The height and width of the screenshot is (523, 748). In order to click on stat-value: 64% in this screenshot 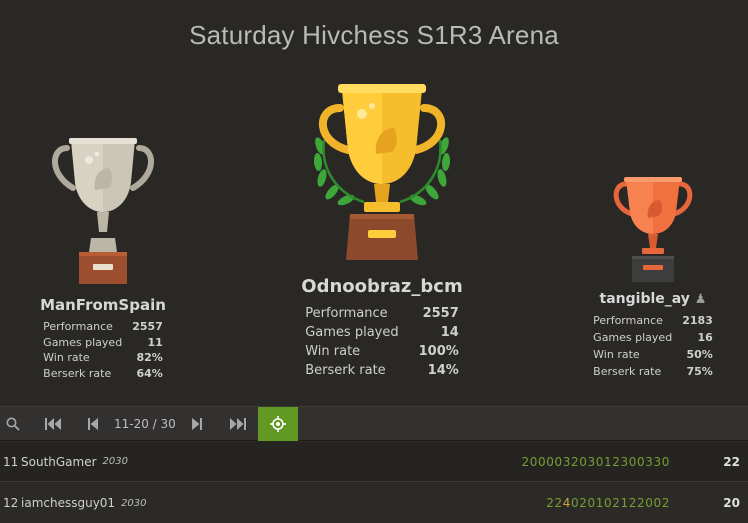, I will do `click(149, 373)`.